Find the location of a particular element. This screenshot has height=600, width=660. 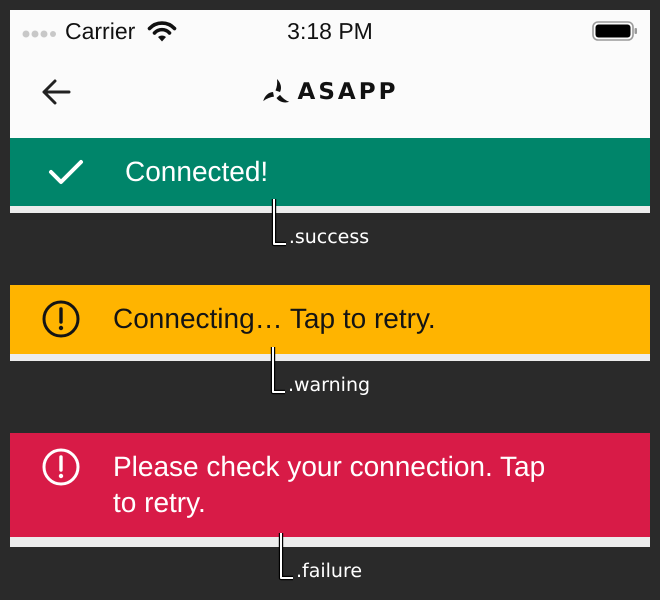

carrier-name: Carrier is located at coordinates (100, 31).